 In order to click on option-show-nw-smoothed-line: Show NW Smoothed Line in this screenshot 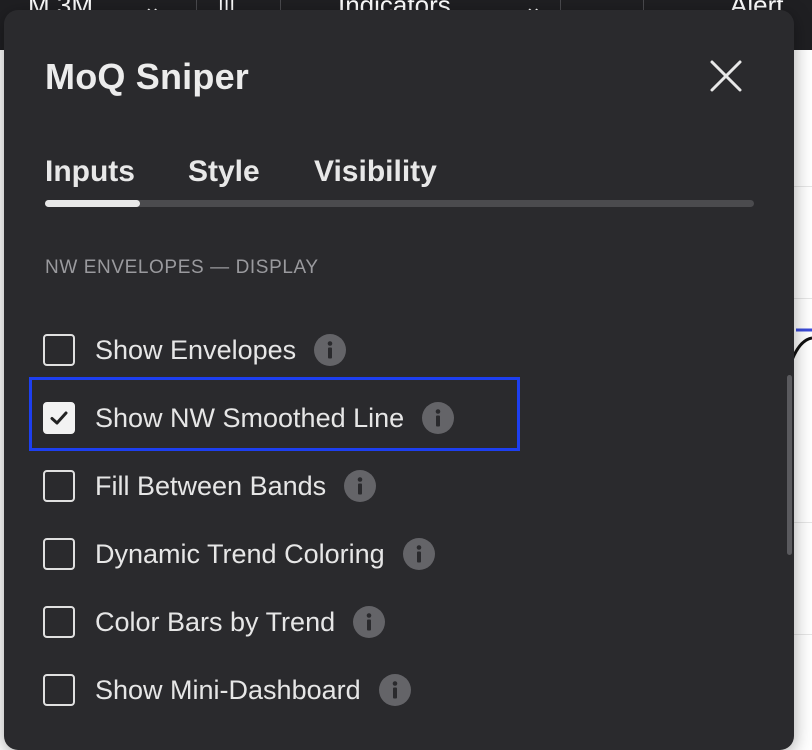, I will do `click(249, 418)`.